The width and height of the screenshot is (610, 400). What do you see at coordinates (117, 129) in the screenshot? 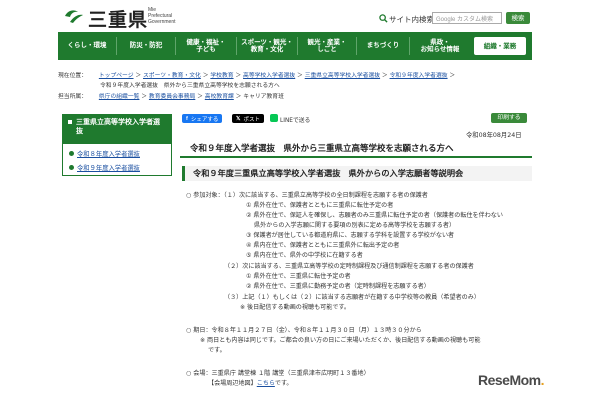
I see `sidebar-title: 三重県立高等学校入学者選抜` at bounding box center [117, 129].